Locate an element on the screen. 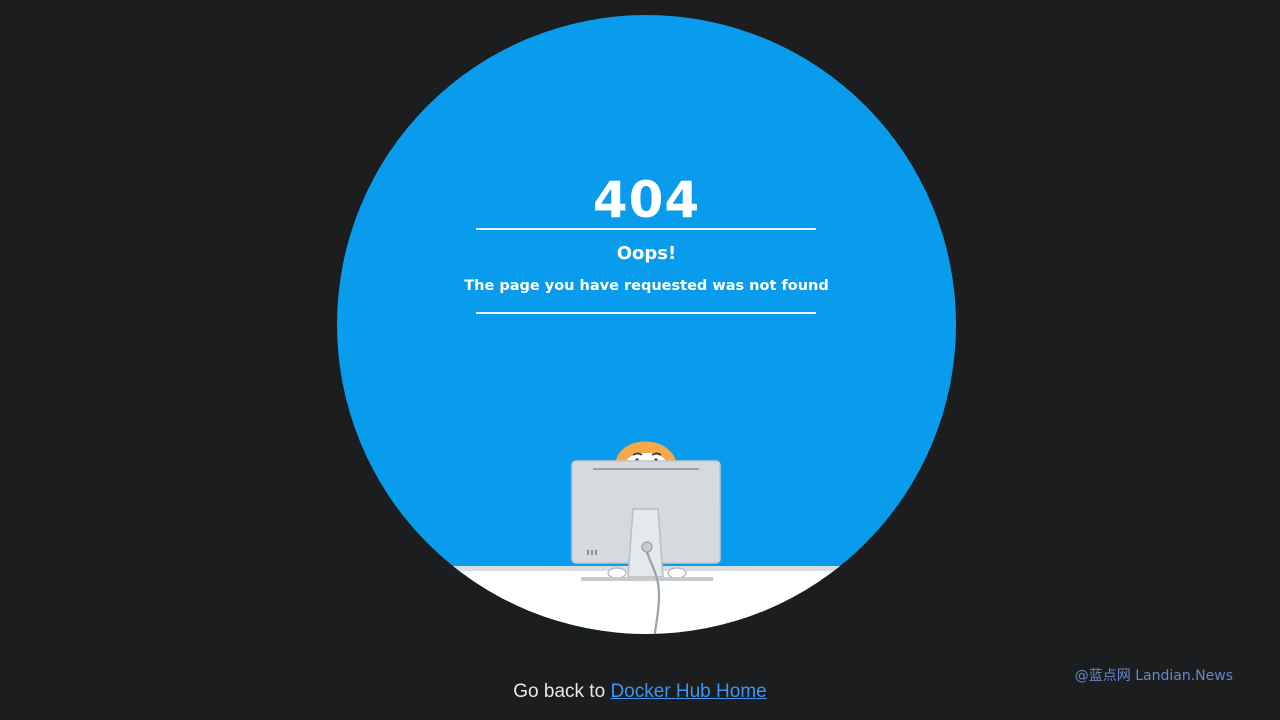  divider-bottom is located at coordinates (646, 313).